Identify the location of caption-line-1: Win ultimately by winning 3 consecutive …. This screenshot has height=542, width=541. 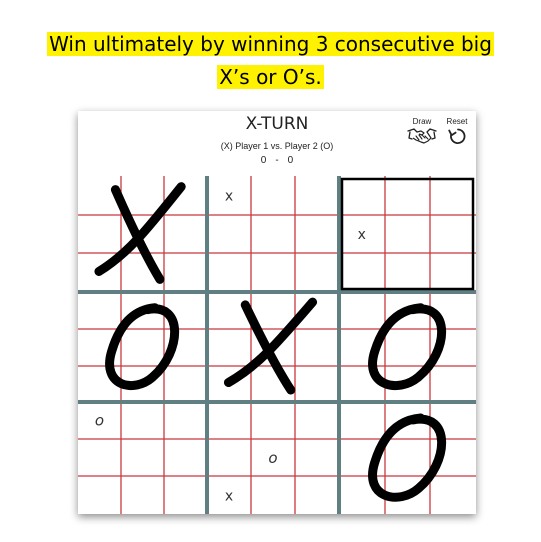
(270, 44).